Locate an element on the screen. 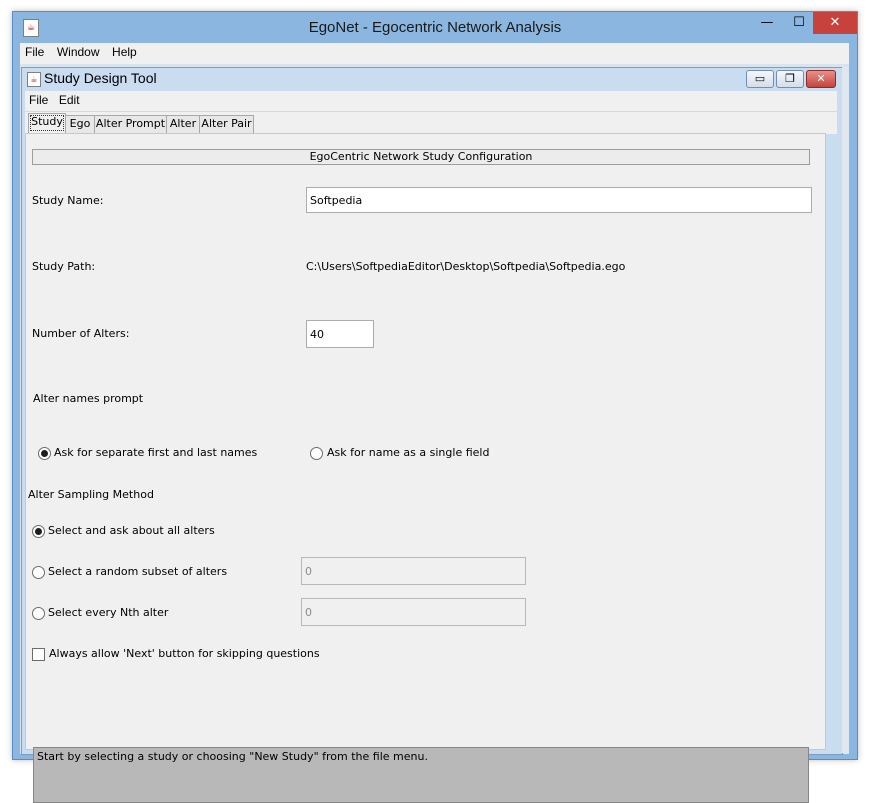 This screenshot has width=878, height=803. every-nth-input is located at coordinates (413, 612).